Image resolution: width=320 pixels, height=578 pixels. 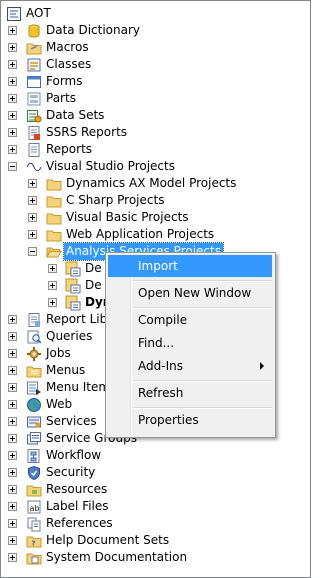 What do you see at coordinates (34, 133) in the screenshot?
I see `ssrs-reports-icon` at bounding box center [34, 133].